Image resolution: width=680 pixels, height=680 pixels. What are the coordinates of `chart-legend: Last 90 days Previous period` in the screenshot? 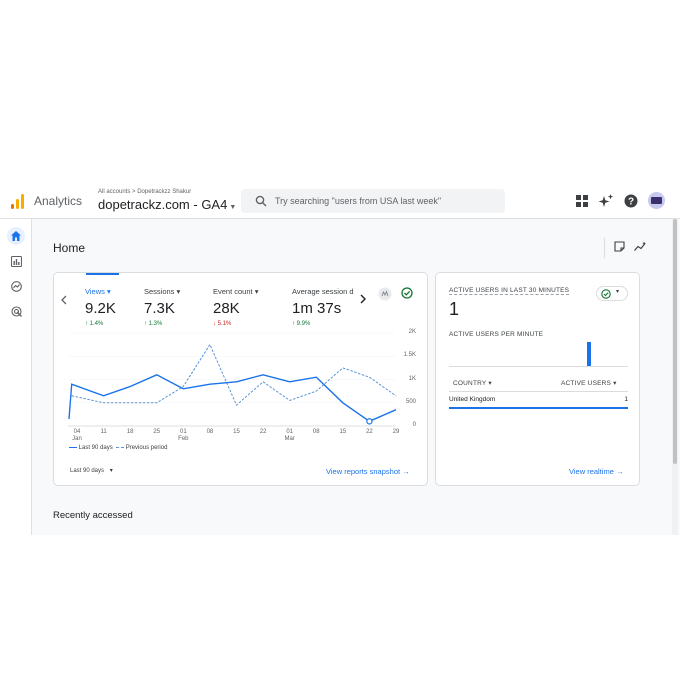 It's located at (118, 448).